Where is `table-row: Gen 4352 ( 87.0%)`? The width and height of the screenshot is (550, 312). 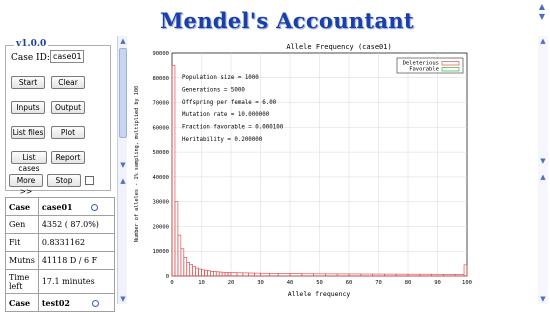
table-row: Gen 4352 ( 87.0%) is located at coordinates (60, 224).